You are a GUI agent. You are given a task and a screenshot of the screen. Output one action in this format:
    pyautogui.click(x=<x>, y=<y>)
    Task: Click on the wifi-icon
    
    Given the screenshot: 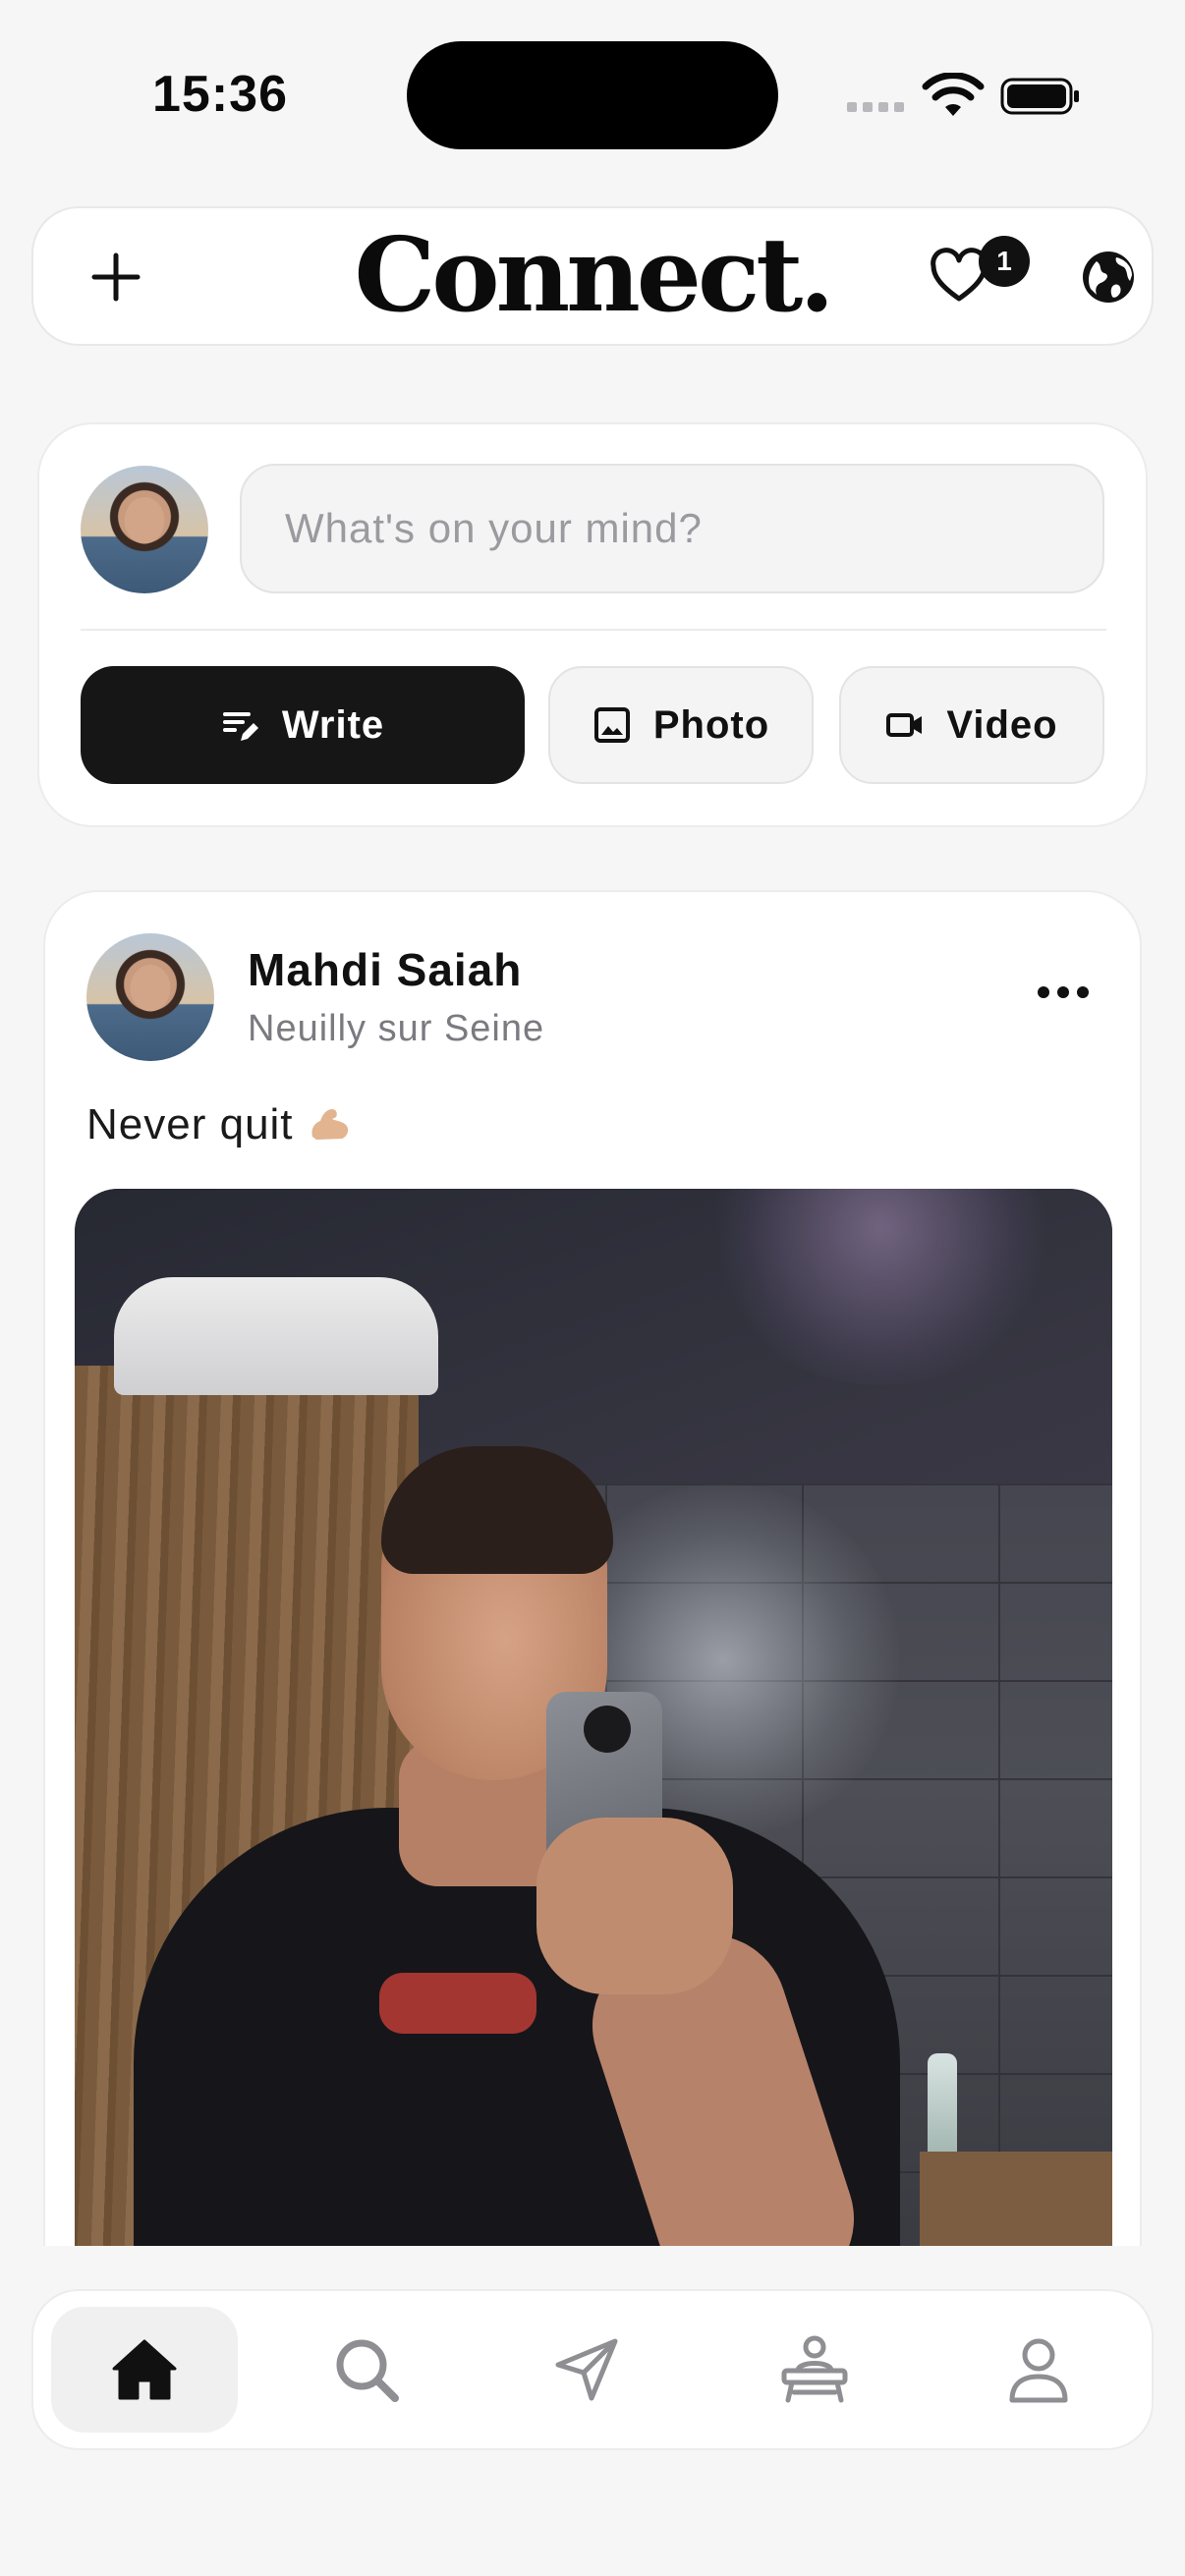 What is the action you would take?
    pyautogui.click(x=954, y=94)
    